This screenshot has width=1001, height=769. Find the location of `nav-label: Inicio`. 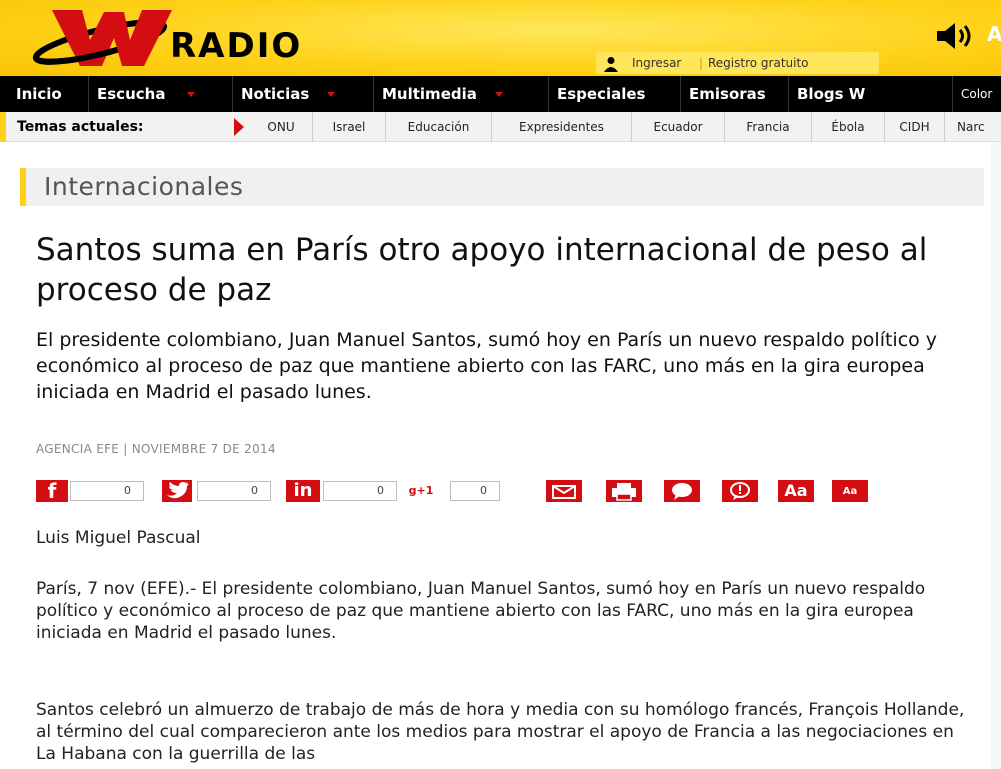

nav-label: Inicio is located at coordinates (39, 94).